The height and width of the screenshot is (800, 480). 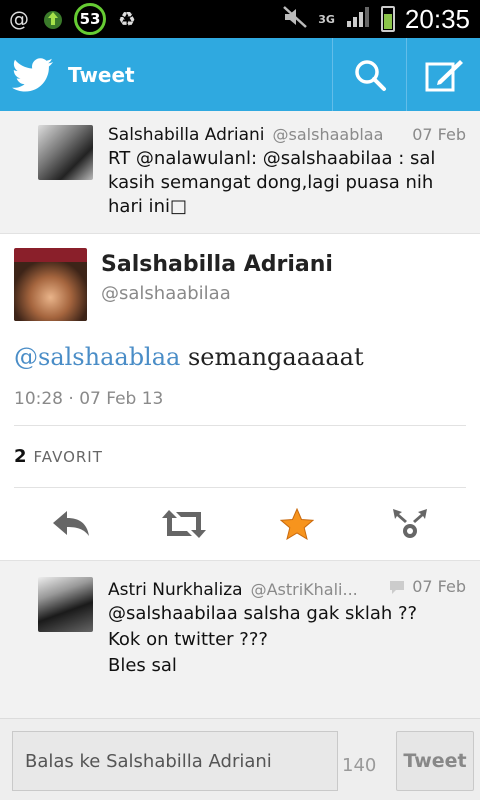 I want to click on search-button, so click(x=369, y=74).